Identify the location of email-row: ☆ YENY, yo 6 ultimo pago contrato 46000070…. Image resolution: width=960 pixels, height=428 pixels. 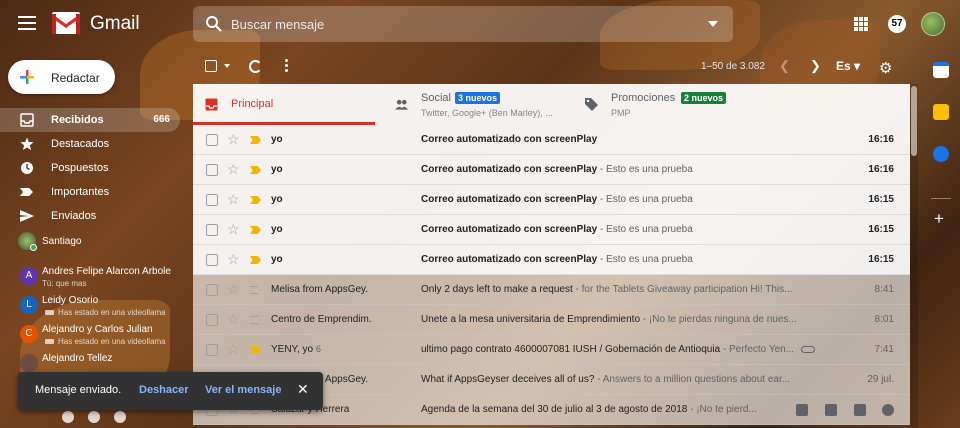
(551, 350).